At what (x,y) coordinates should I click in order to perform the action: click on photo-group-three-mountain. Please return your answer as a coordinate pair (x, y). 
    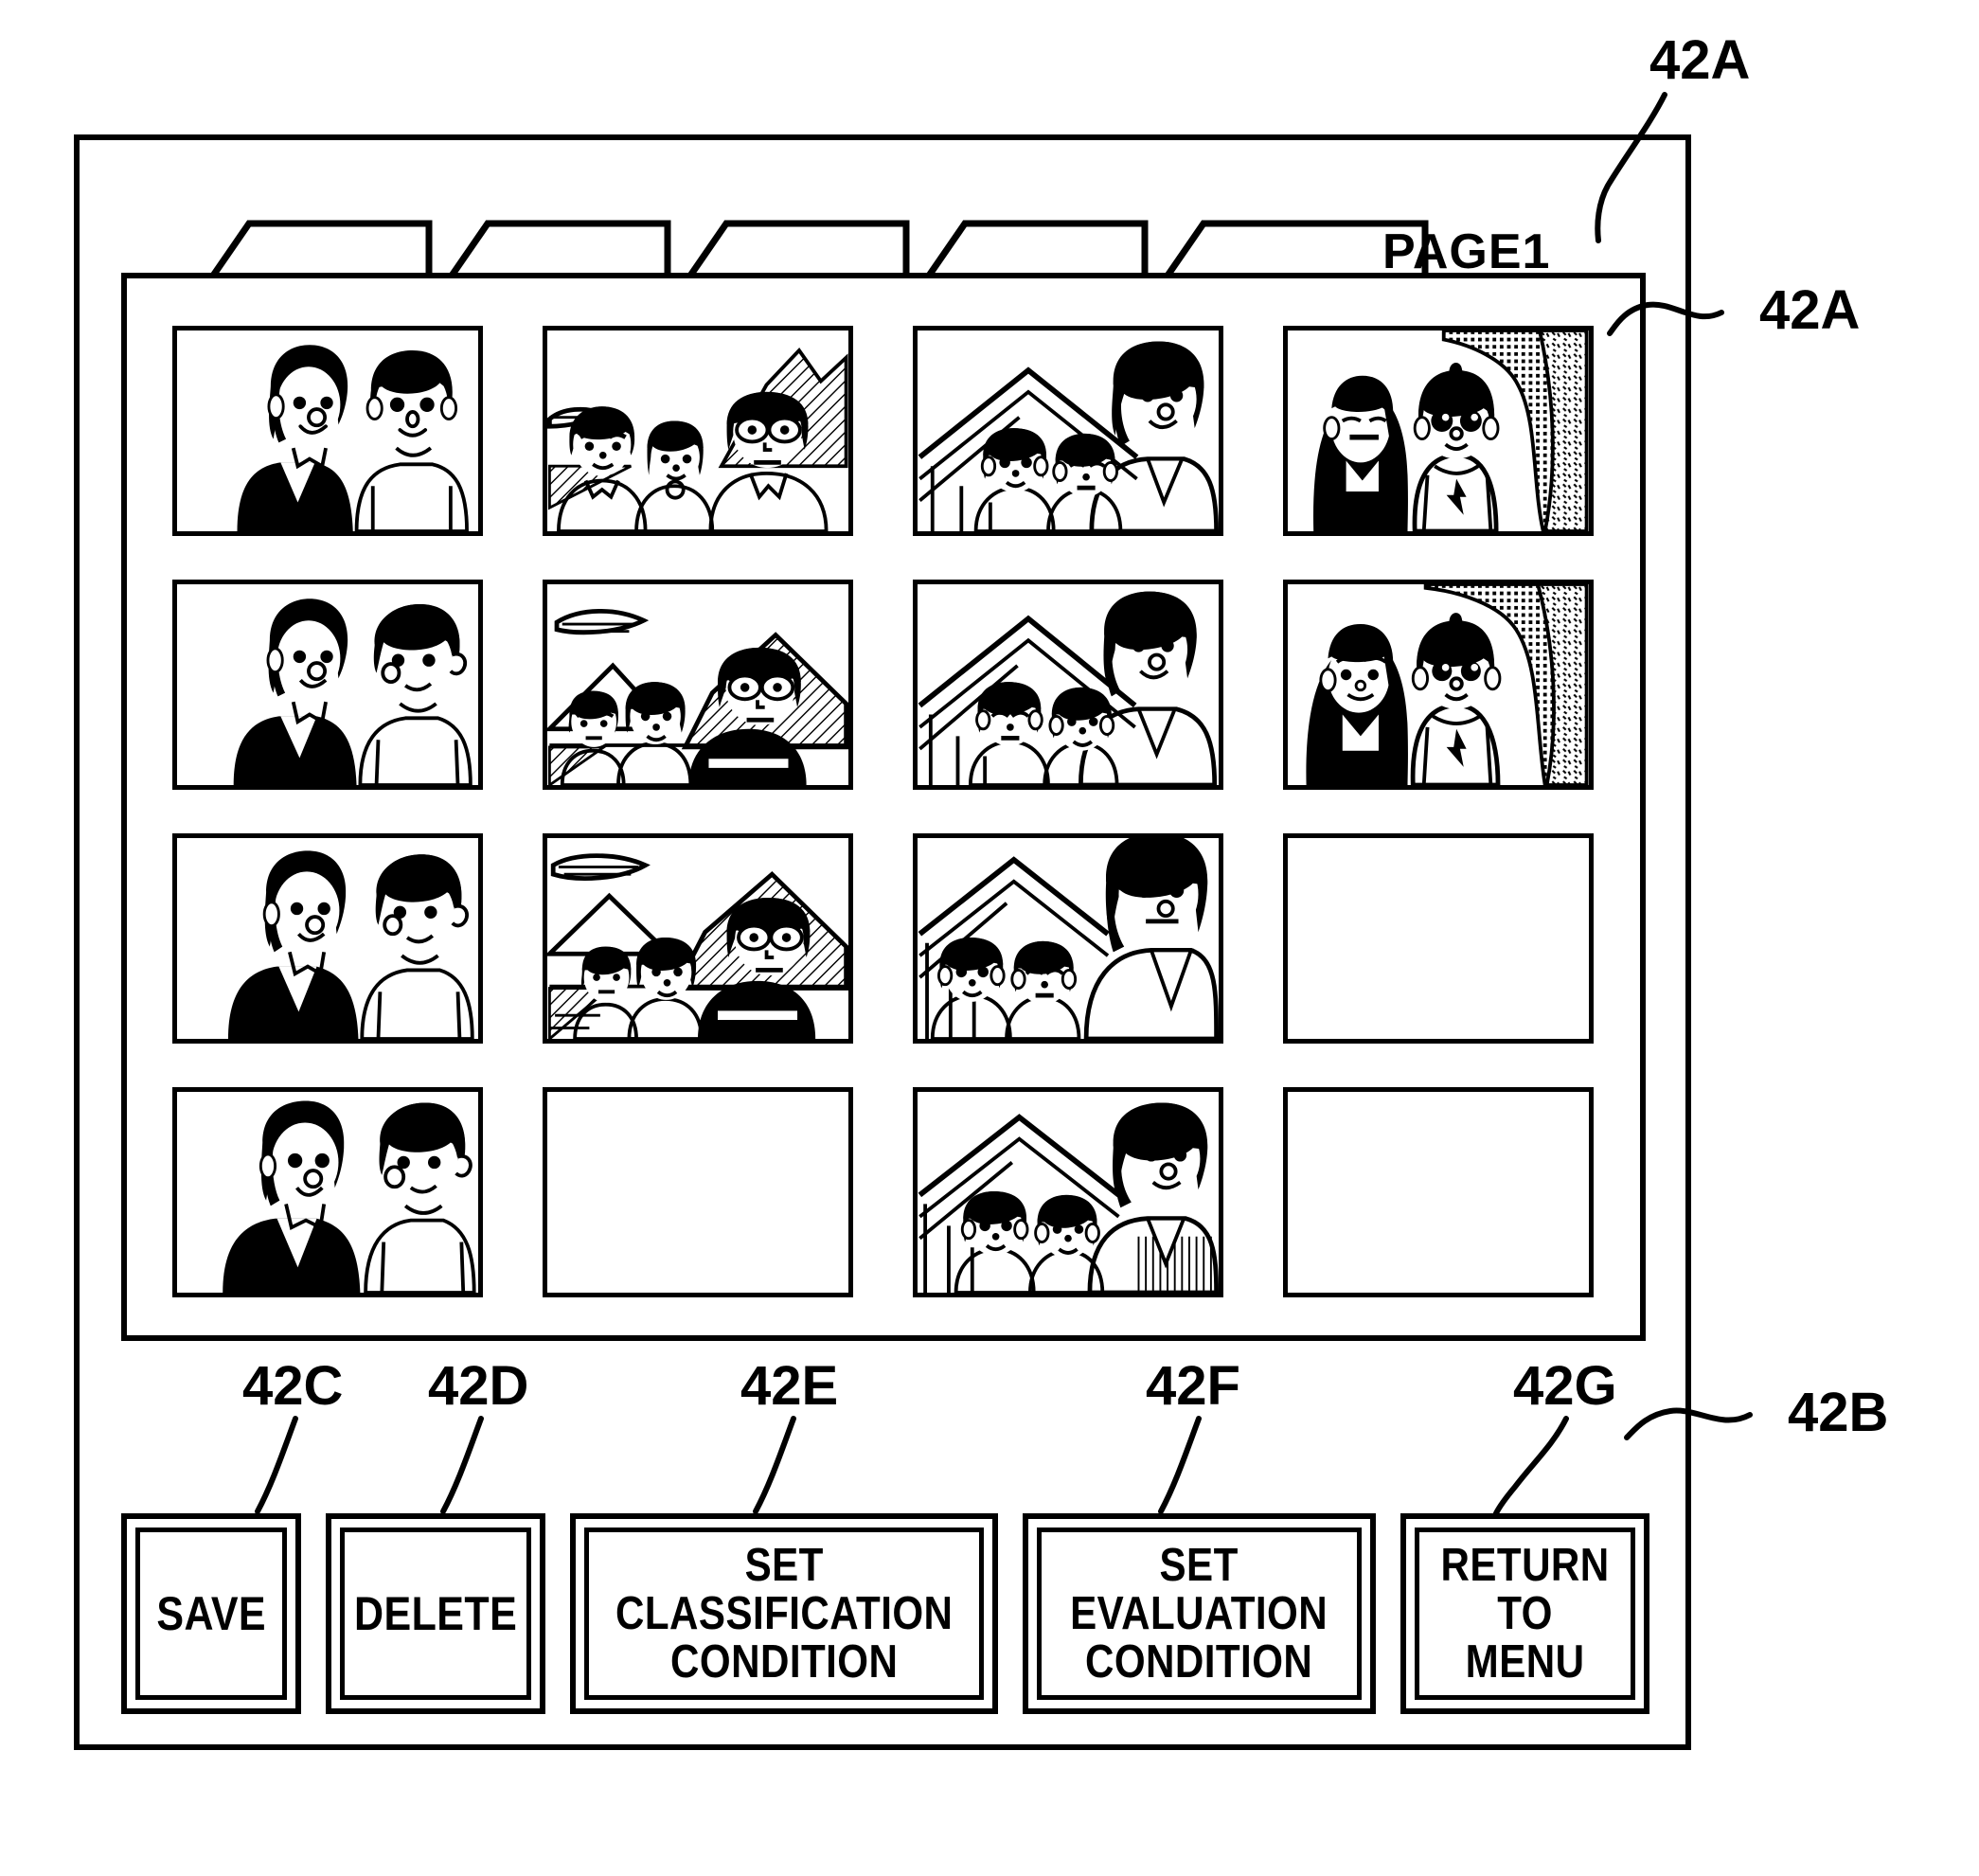
    Looking at the image, I should click on (697, 685).